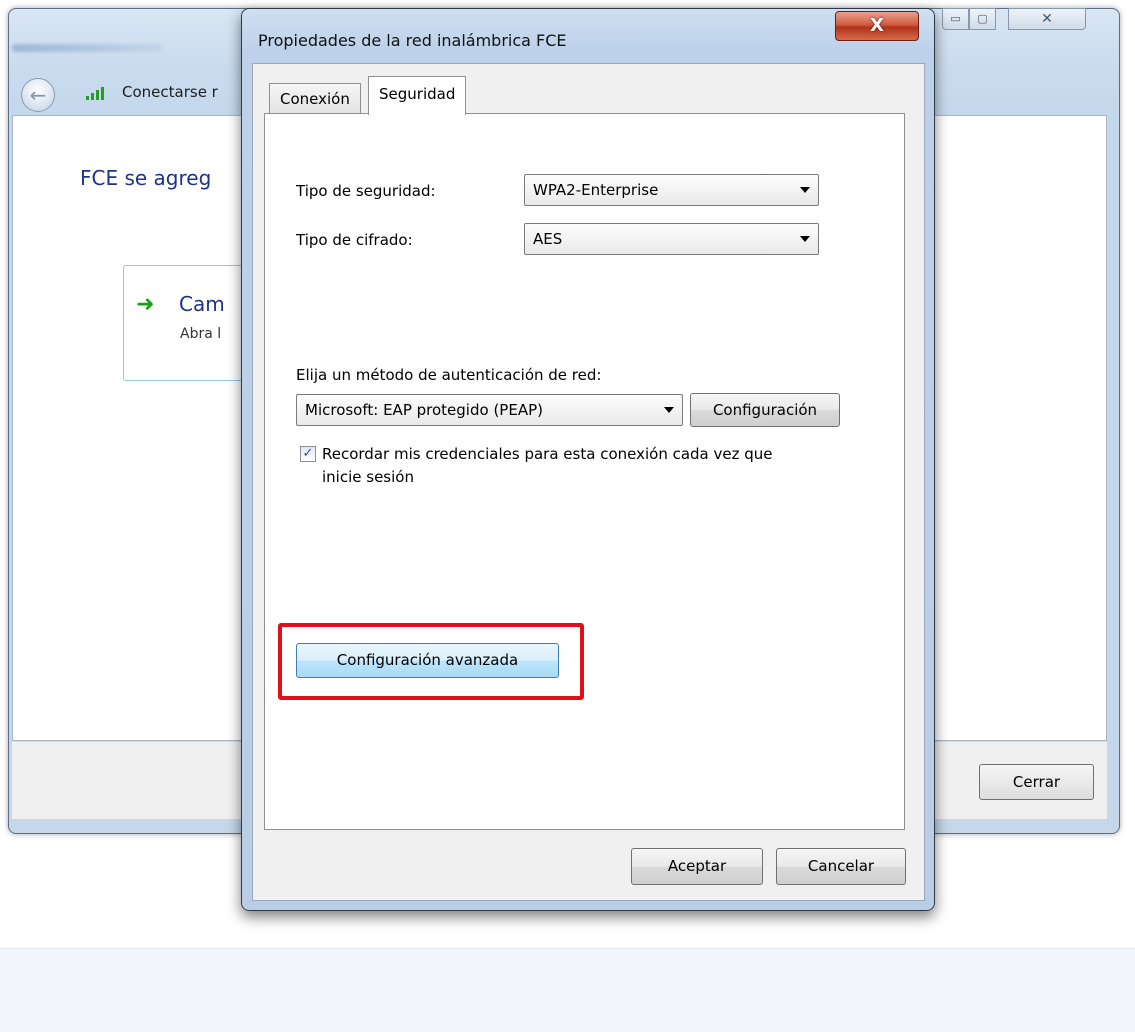  Describe the element at coordinates (145, 304) in the screenshot. I see `green-arrow-icon: ➜` at that location.